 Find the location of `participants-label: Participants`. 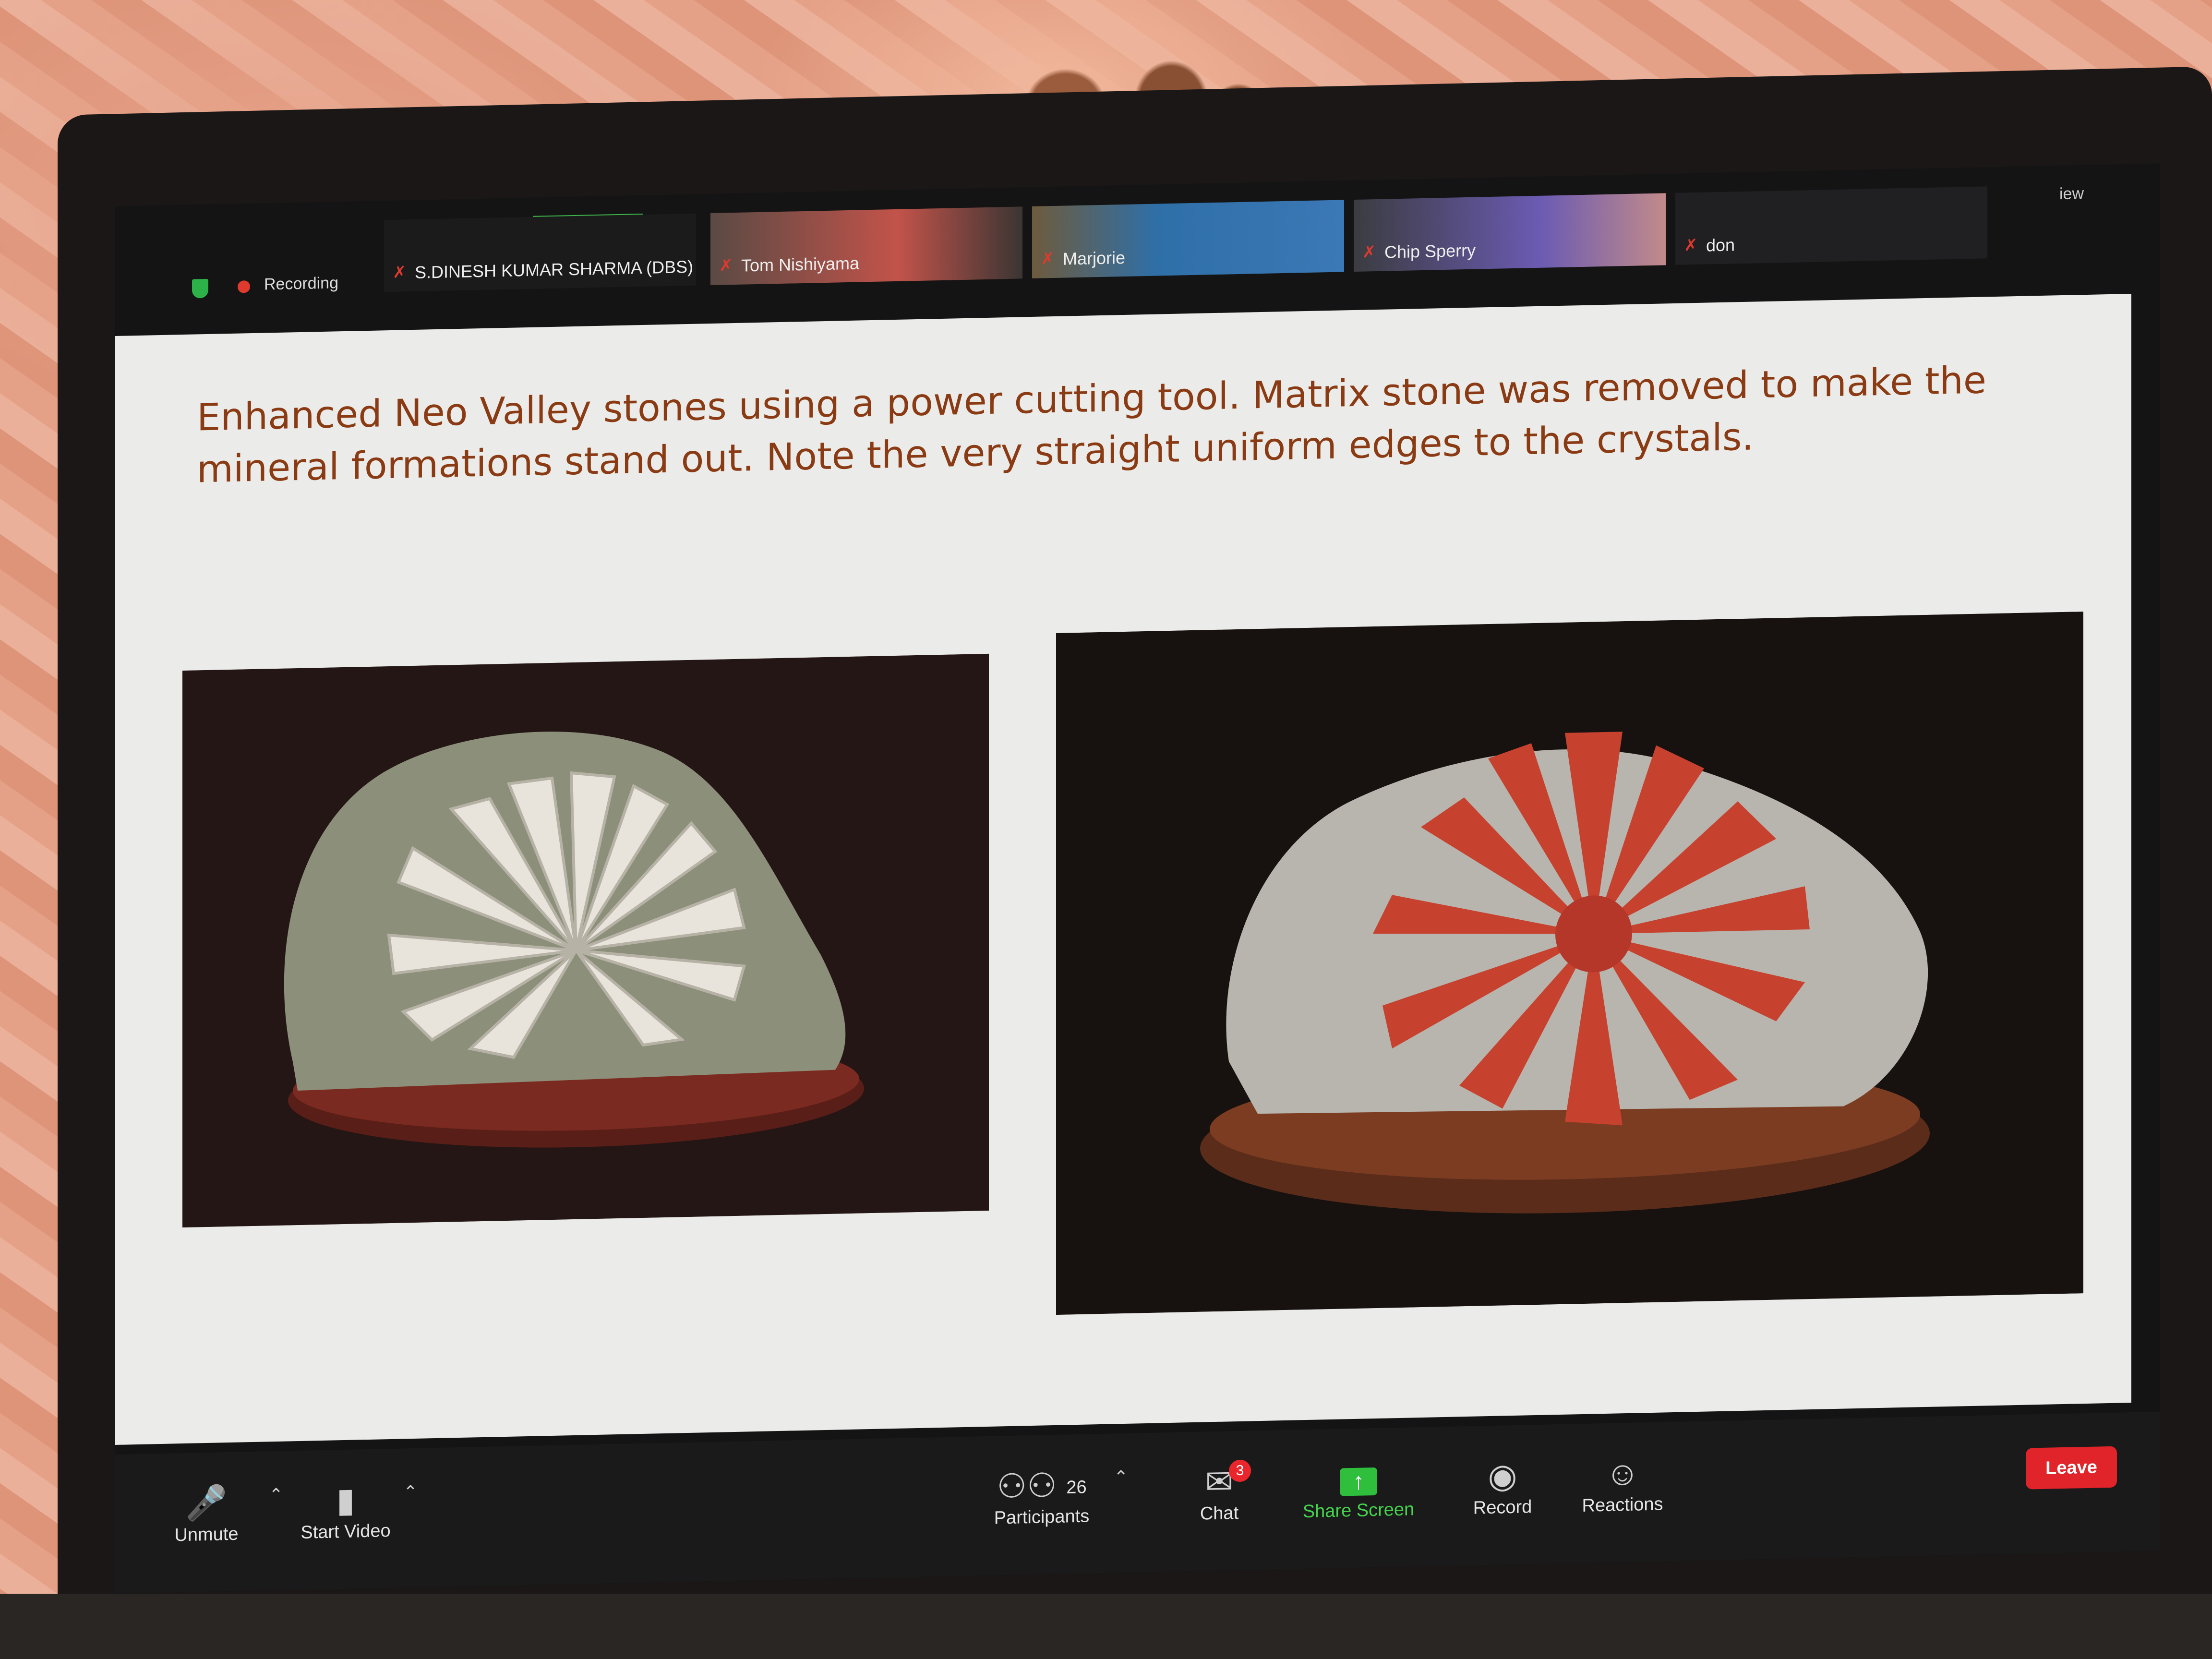

participants-label: Participants is located at coordinates (1042, 1517).